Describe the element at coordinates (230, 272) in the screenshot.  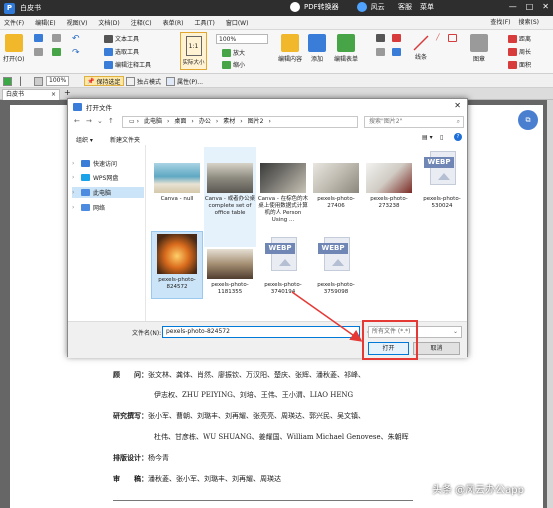
I see `file-item: pexels-photo-1181355` at that location.